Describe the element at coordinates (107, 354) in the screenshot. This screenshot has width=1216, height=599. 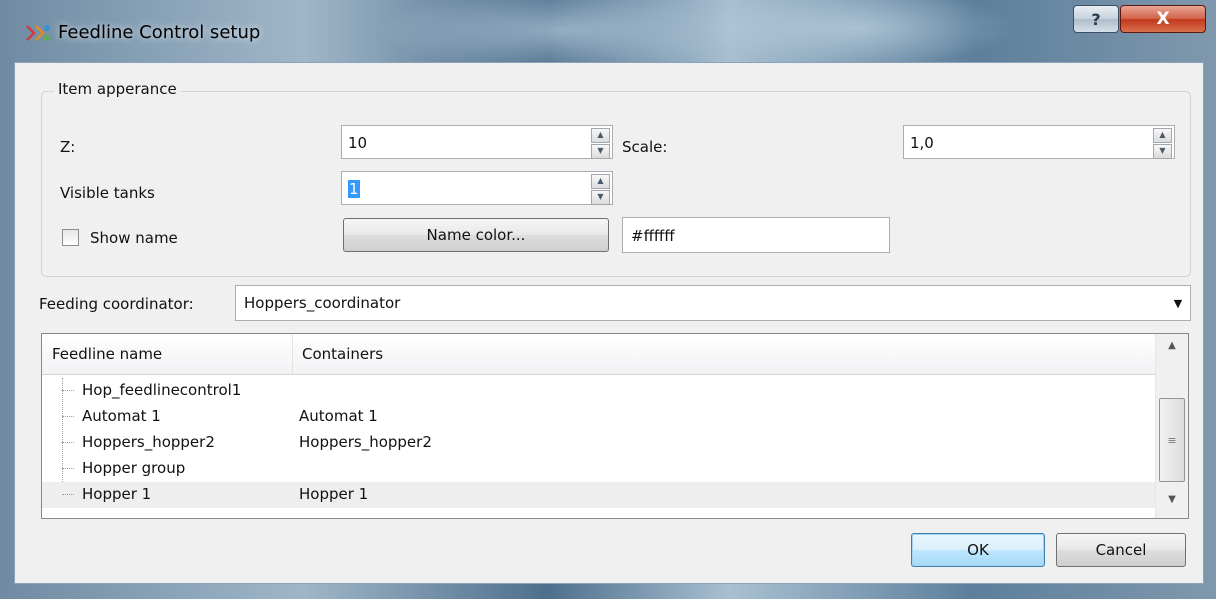
I see `column-header-feedline-name: Feedline name` at that location.